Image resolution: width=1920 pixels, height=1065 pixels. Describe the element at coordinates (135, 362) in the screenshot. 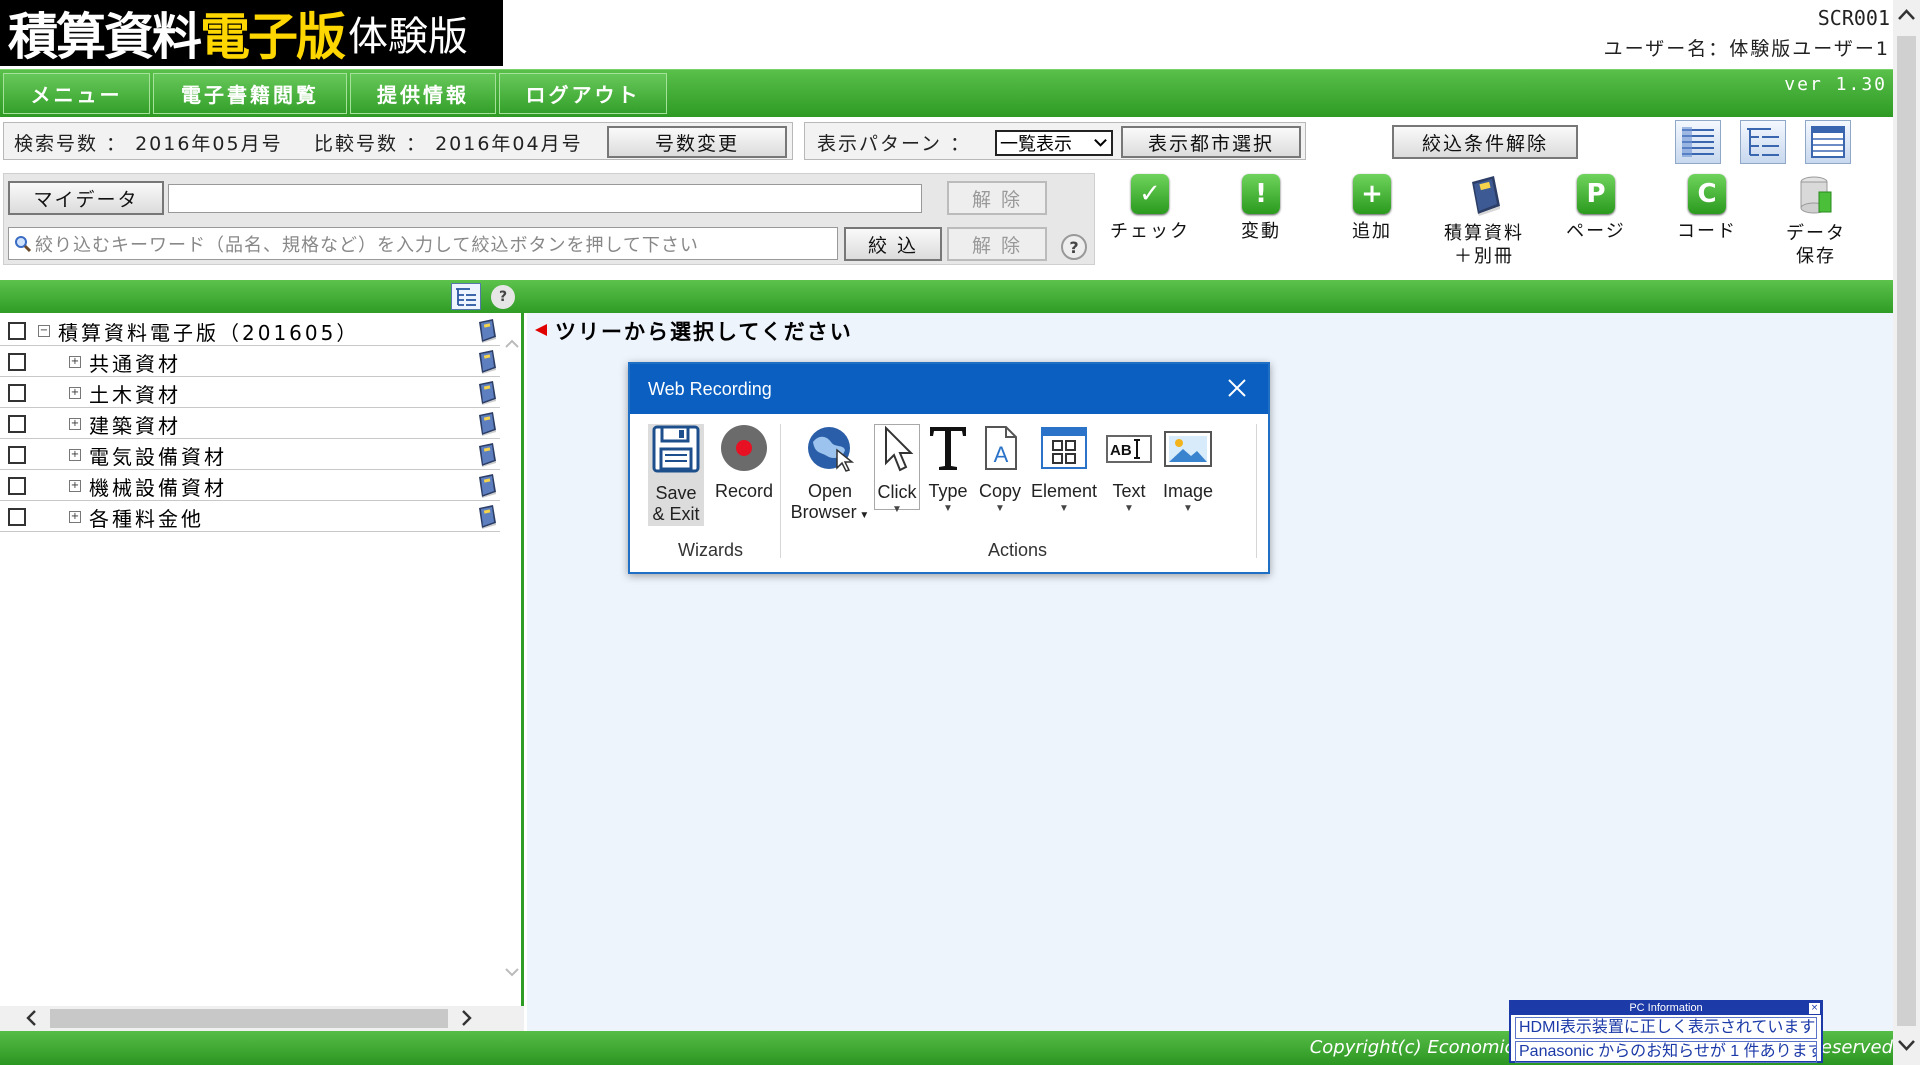

I see `tree-item-label: 共通資材` at that location.